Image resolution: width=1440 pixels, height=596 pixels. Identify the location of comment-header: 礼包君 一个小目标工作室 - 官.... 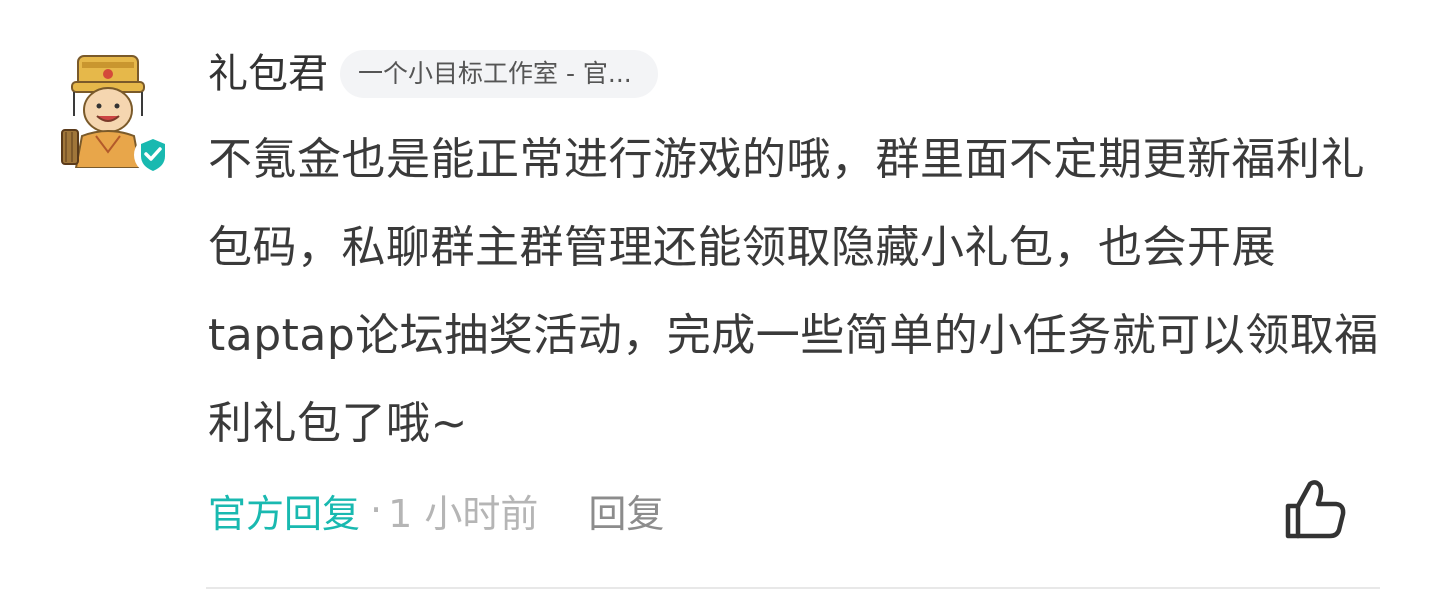
(433, 74).